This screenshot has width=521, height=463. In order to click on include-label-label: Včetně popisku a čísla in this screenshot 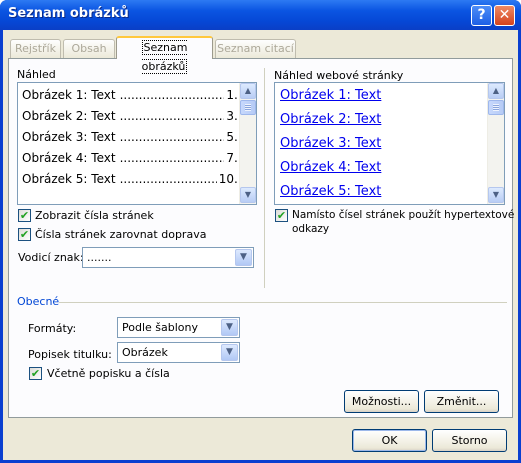, I will do `click(108, 373)`.